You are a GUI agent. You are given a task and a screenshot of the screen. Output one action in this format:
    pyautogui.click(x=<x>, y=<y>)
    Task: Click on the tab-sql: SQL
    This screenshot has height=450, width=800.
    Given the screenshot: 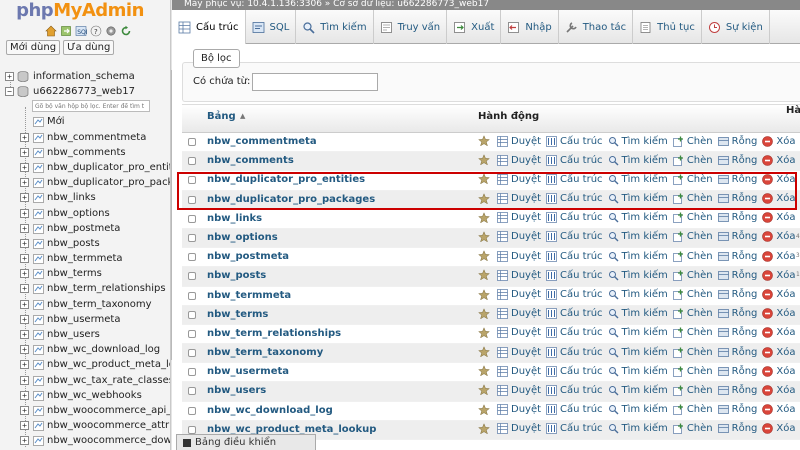 What is the action you would take?
    pyautogui.click(x=271, y=27)
    